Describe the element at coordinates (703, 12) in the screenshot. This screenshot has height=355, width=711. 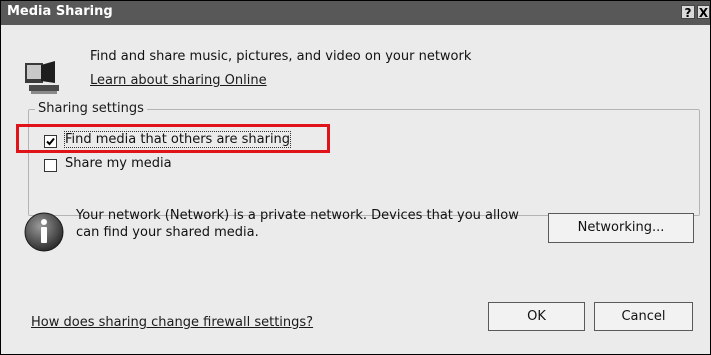
I see `close-button: X` at that location.